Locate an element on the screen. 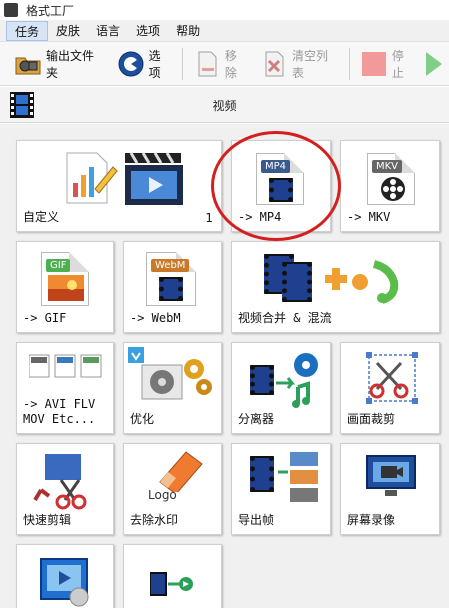 The image size is (449, 608). mp4-label: -> MP4 is located at coordinates (260, 217).